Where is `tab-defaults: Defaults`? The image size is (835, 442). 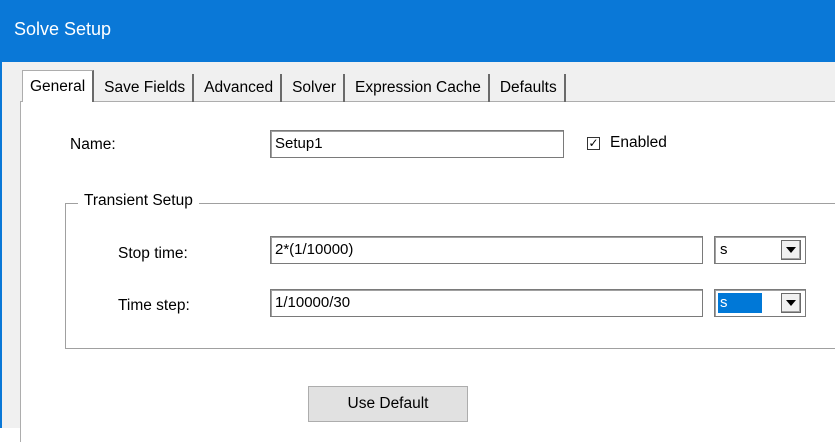 tab-defaults: Defaults is located at coordinates (529, 88).